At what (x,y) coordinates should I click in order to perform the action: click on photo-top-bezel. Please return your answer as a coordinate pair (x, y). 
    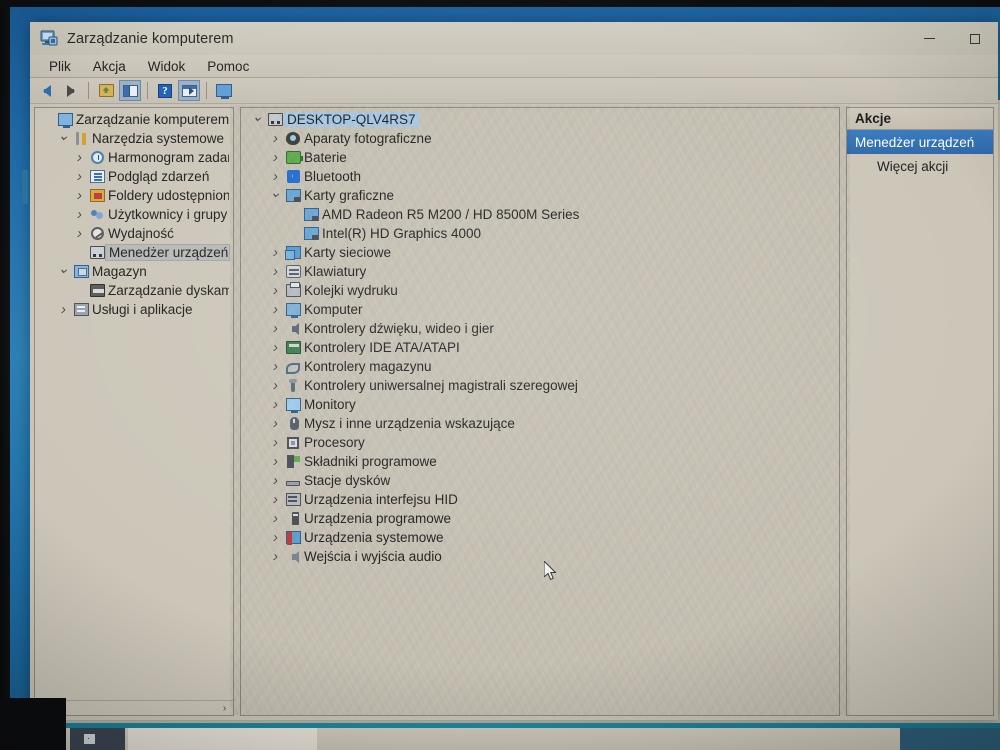
    Looking at the image, I should click on (500, 3).